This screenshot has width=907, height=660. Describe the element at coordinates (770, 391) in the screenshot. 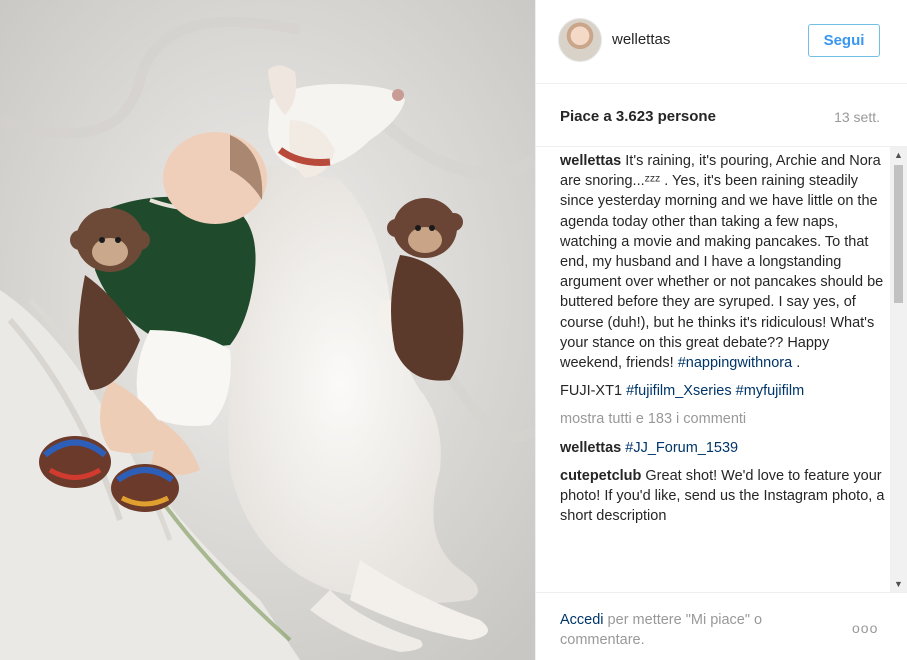

I see `hashtag-myfujifilm: #myfujifilm` at that location.